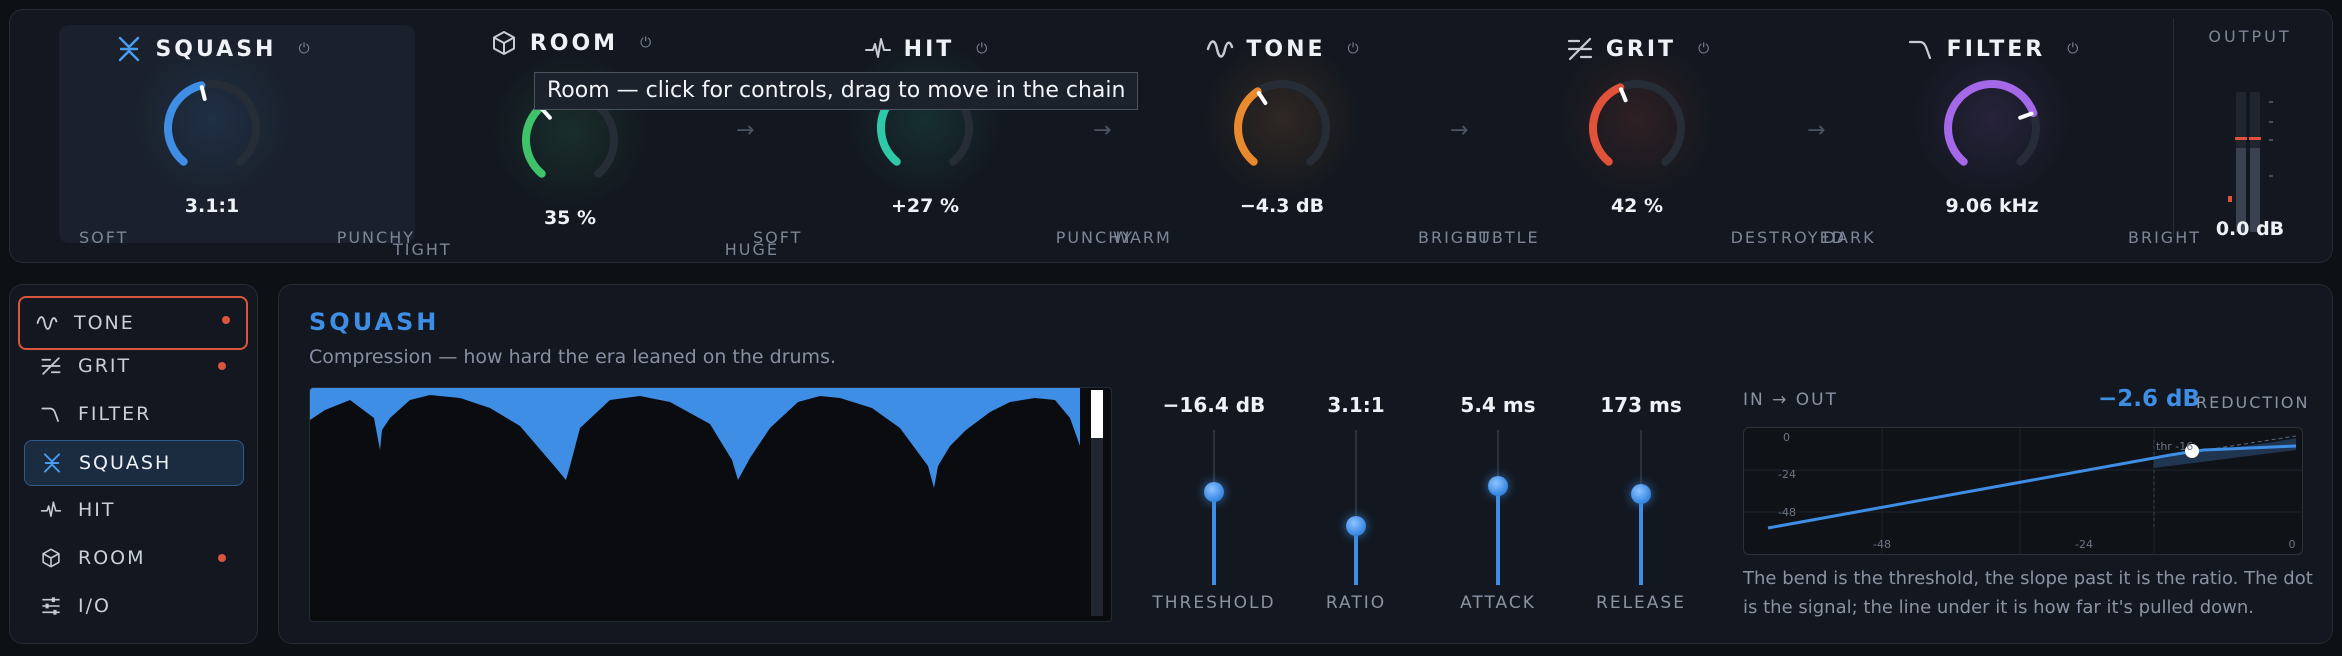  Describe the element at coordinates (115, 414) in the screenshot. I see `sidebar-item-label: FILTER` at that location.